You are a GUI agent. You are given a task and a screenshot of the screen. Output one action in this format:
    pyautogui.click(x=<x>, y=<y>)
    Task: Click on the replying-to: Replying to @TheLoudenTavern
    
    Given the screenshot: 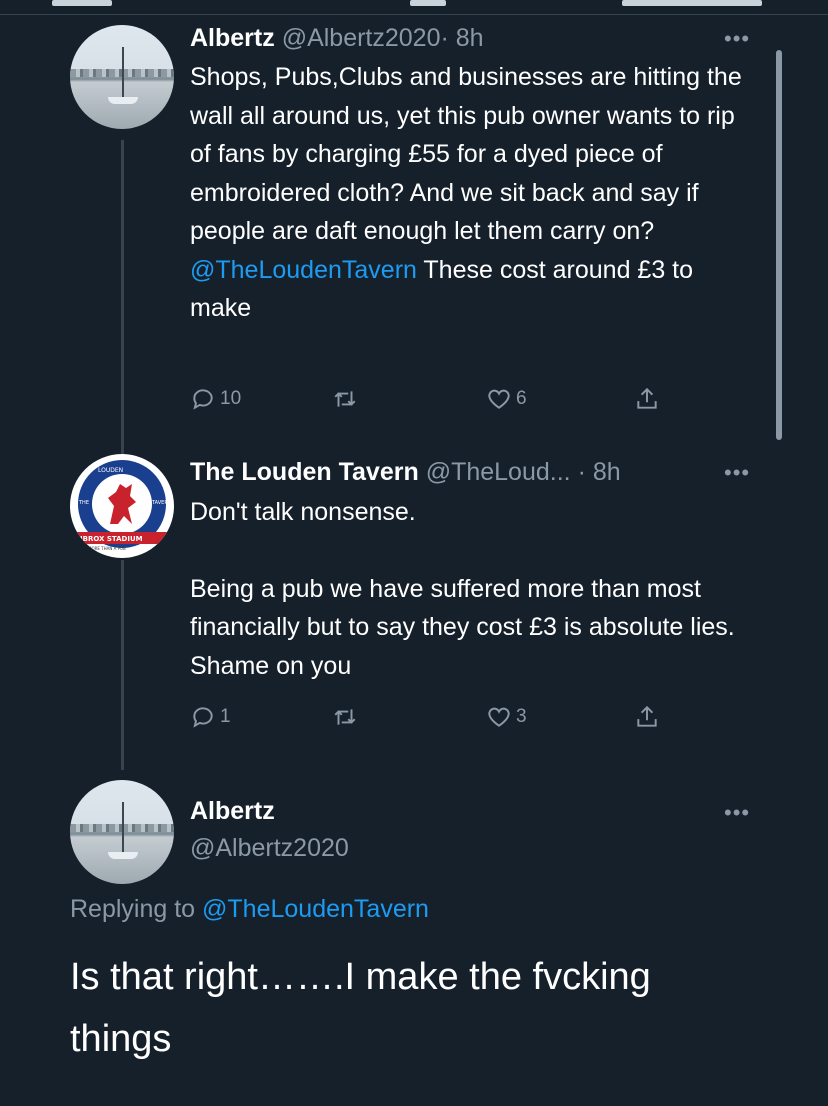 What is the action you would take?
    pyautogui.click(x=249, y=909)
    